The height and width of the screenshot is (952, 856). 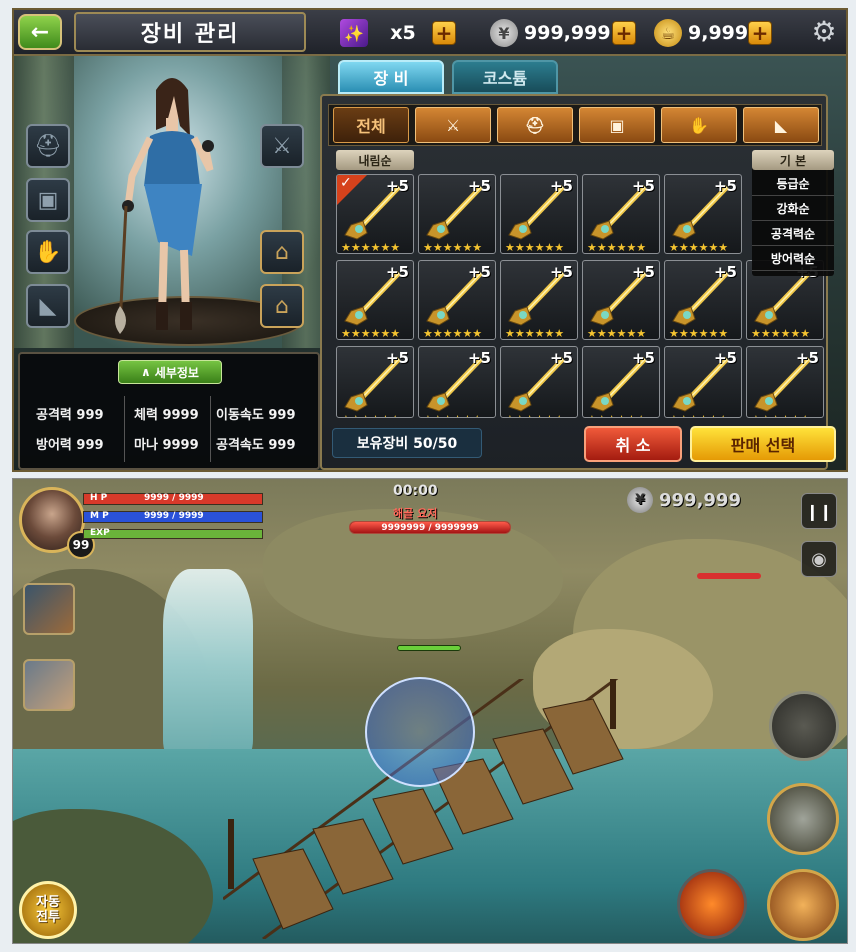 I want to click on stat-attack: 공격력 999, so click(x=70, y=415).